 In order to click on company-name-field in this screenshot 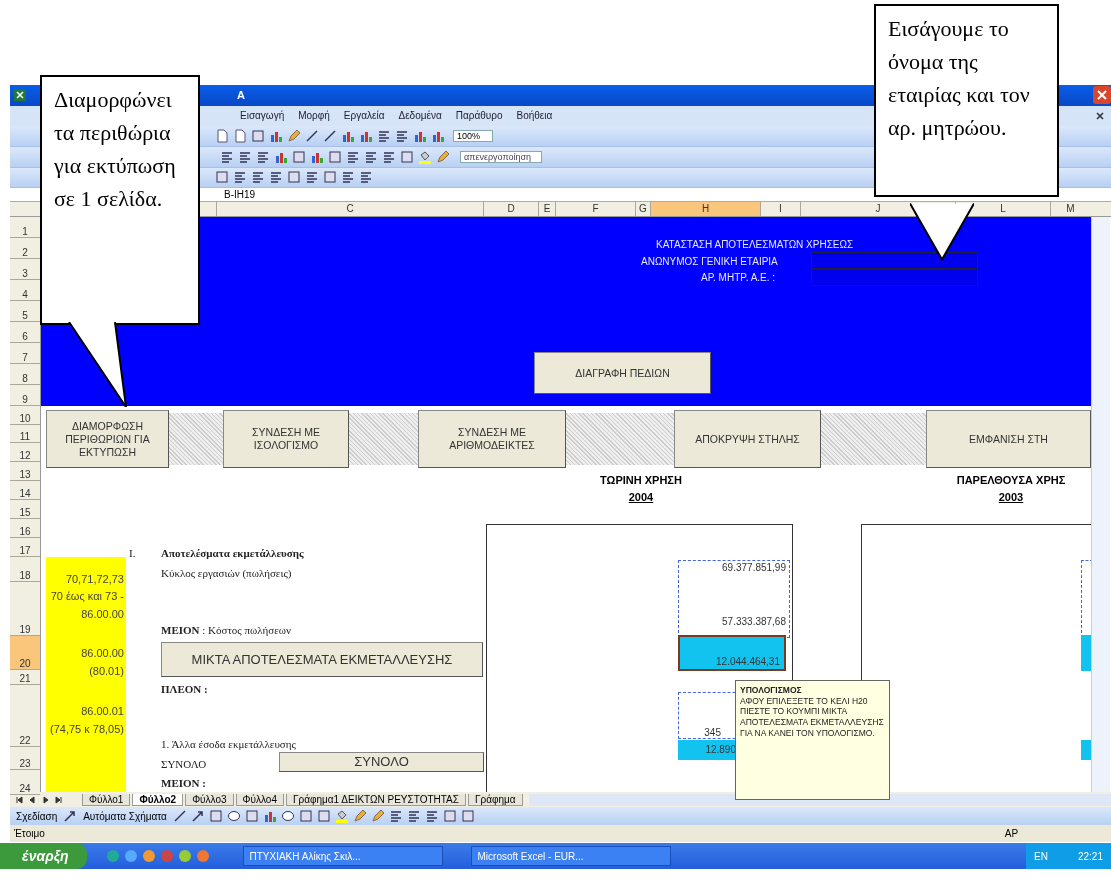, I will do `click(894, 261)`.